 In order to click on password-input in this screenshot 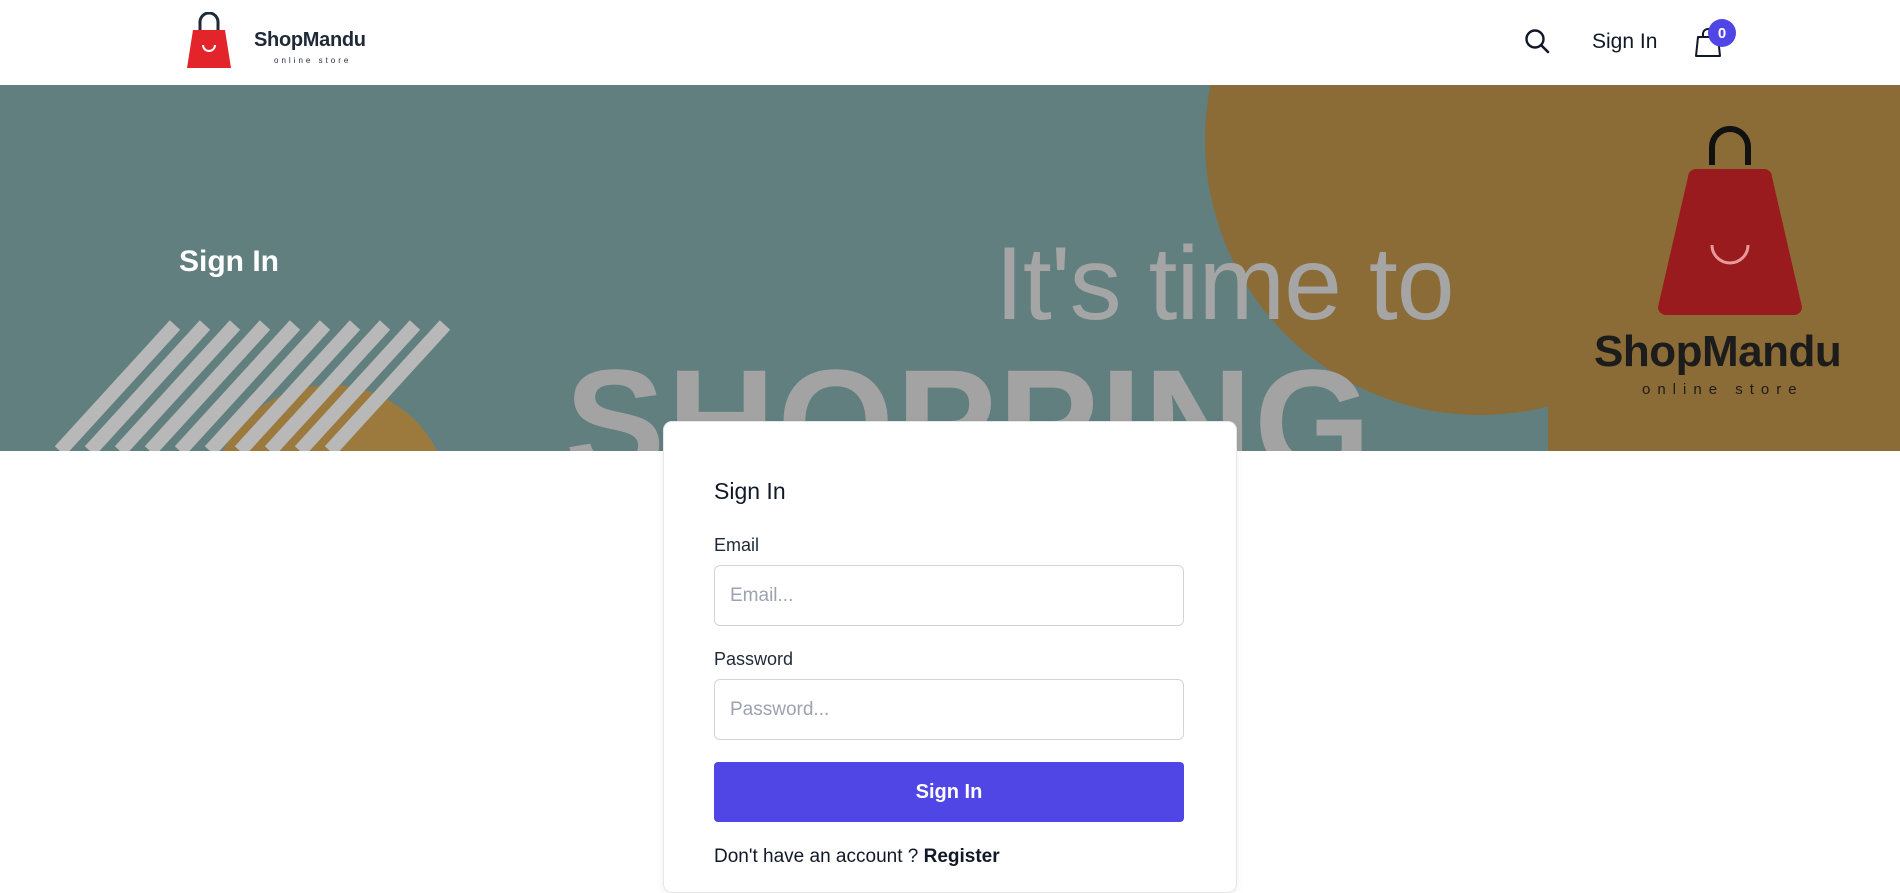, I will do `click(949, 709)`.